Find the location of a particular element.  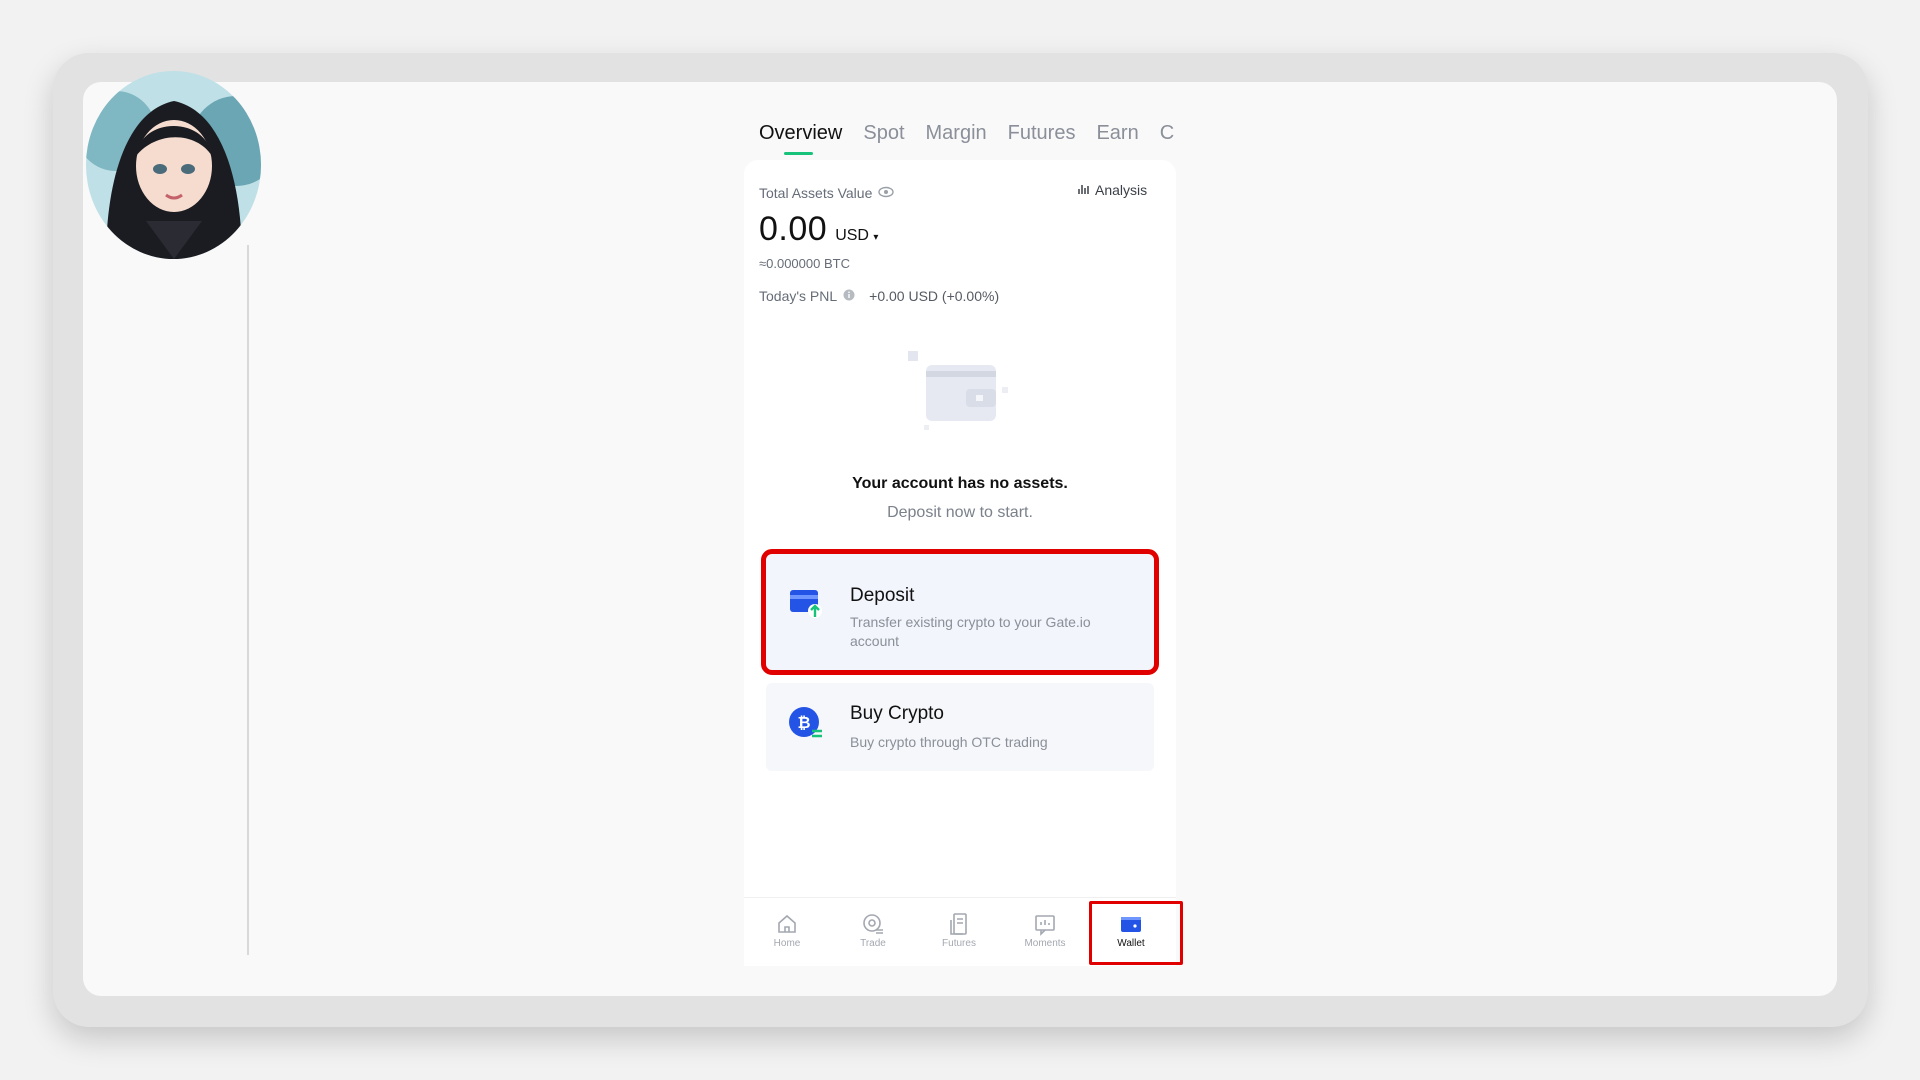

trade-icon is located at coordinates (873, 924).